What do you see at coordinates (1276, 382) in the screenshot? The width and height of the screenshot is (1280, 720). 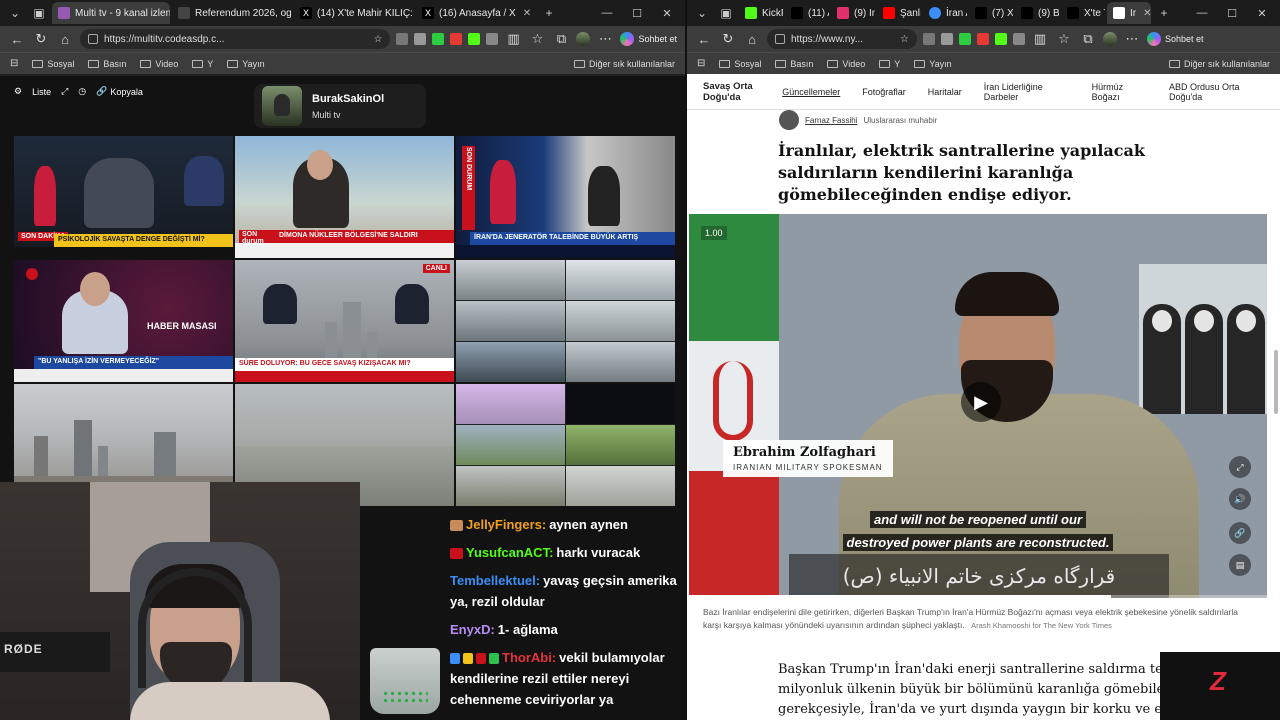 I see `scrollbar-thumb` at bounding box center [1276, 382].